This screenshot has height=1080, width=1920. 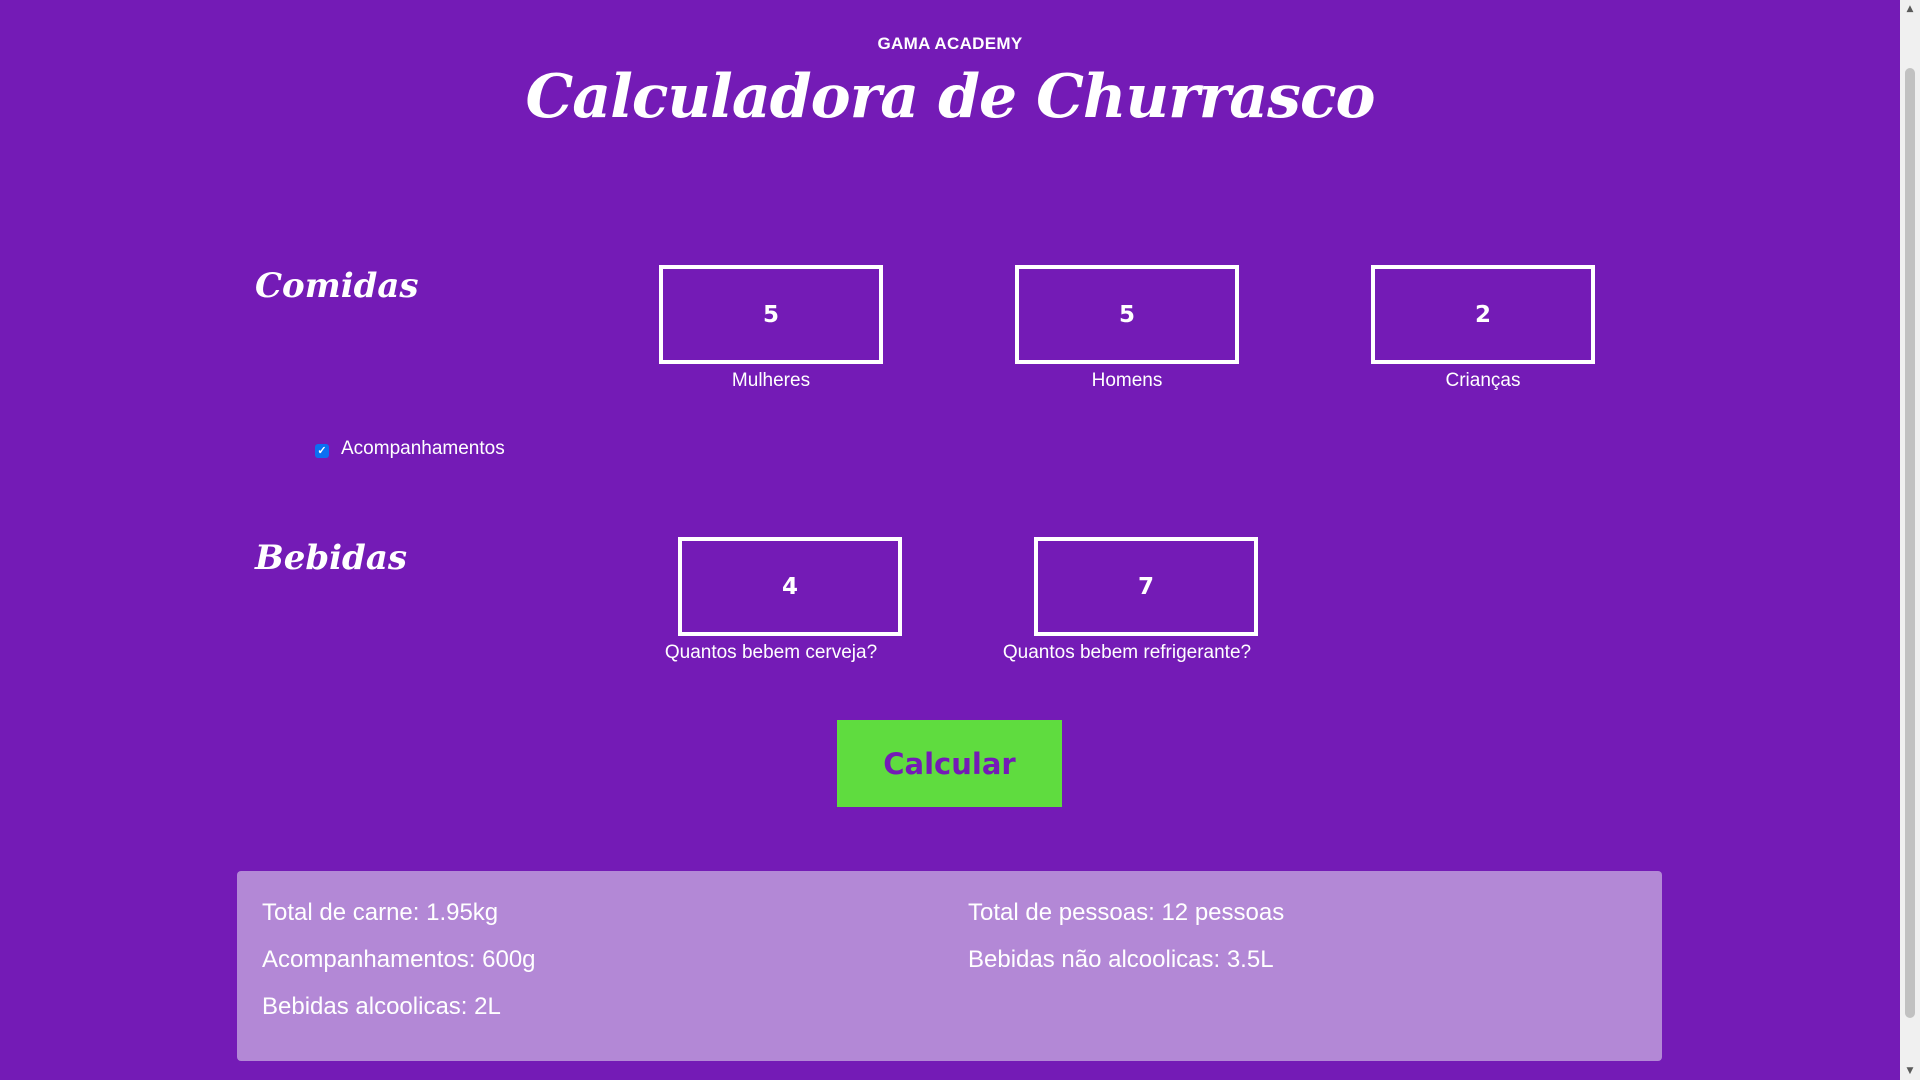 What do you see at coordinates (1483, 380) in the screenshot?
I see `criancas-label: Crianças` at bounding box center [1483, 380].